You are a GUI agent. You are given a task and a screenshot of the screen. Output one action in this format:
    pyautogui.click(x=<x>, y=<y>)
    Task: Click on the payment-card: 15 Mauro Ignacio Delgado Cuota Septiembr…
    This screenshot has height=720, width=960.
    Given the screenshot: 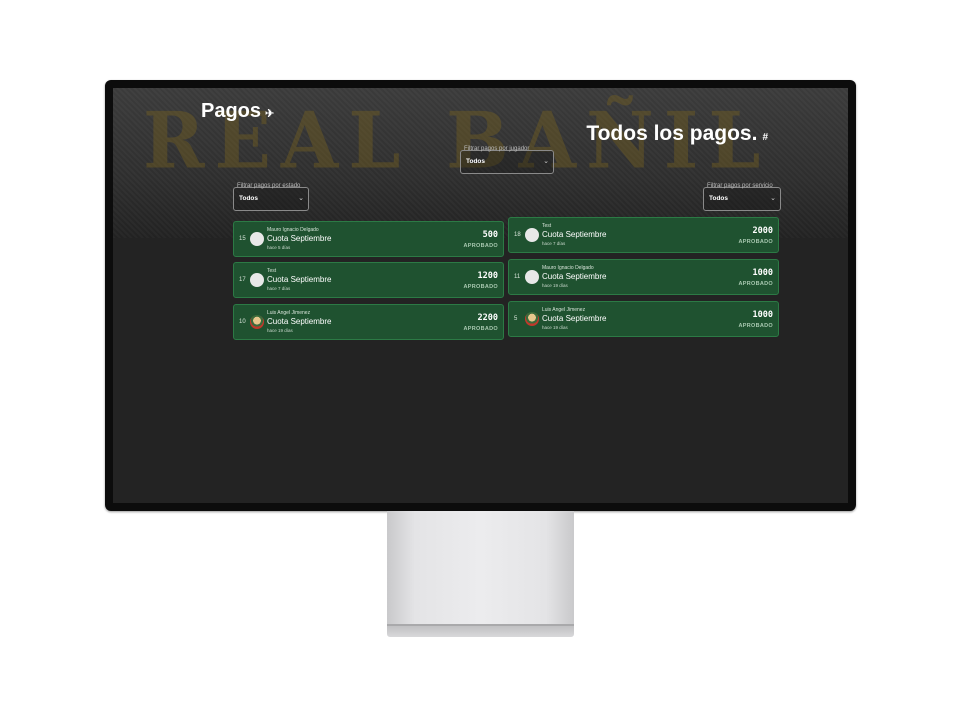 What is the action you would take?
    pyautogui.click(x=368, y=239)
    